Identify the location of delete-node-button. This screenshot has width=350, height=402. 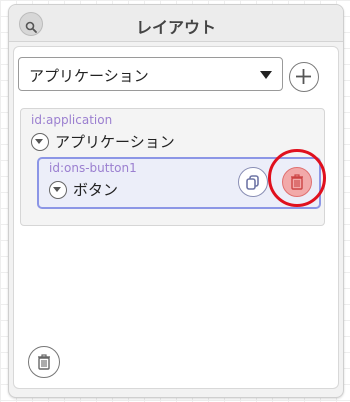
(297, 182).